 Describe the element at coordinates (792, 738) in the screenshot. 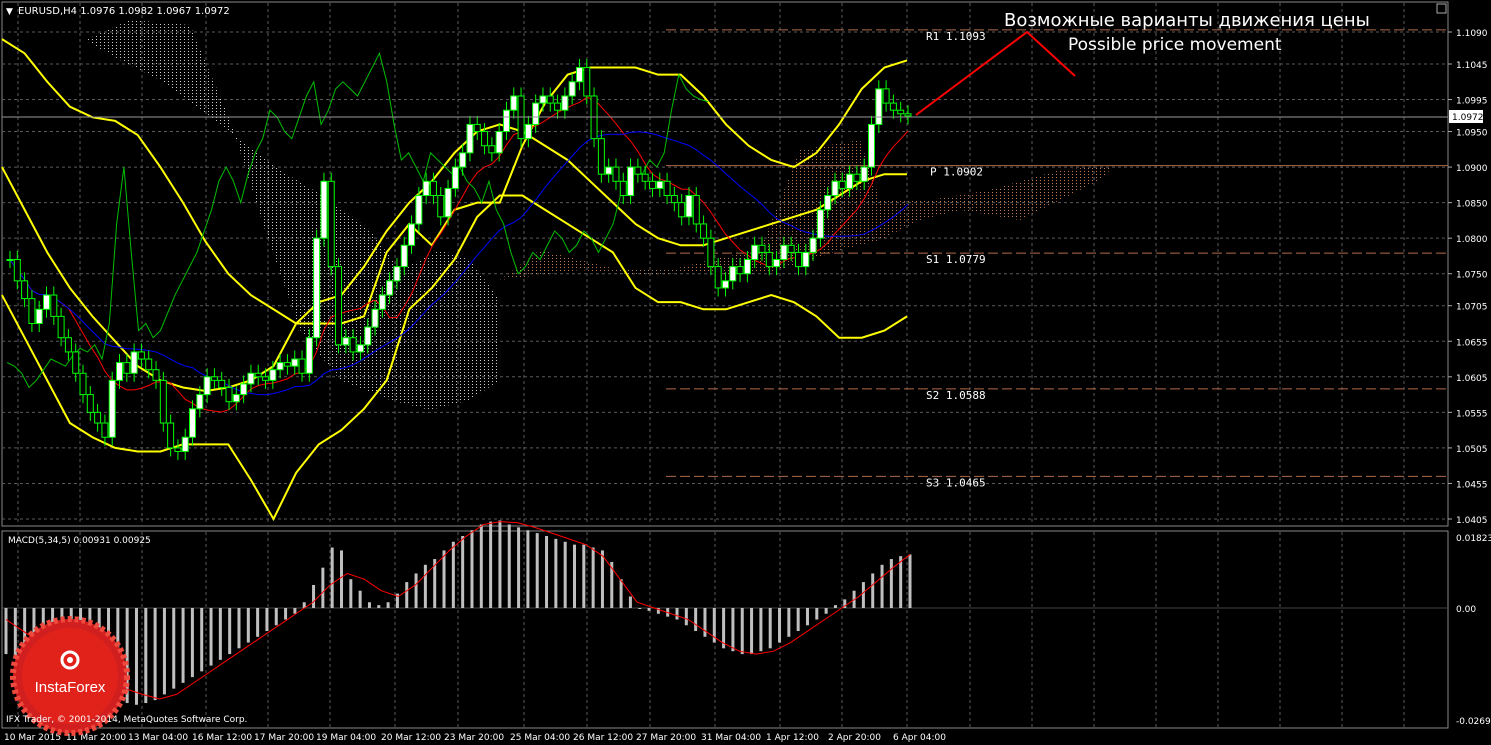

I see `time-tick-label: 1 Apr 12:00` at that location.